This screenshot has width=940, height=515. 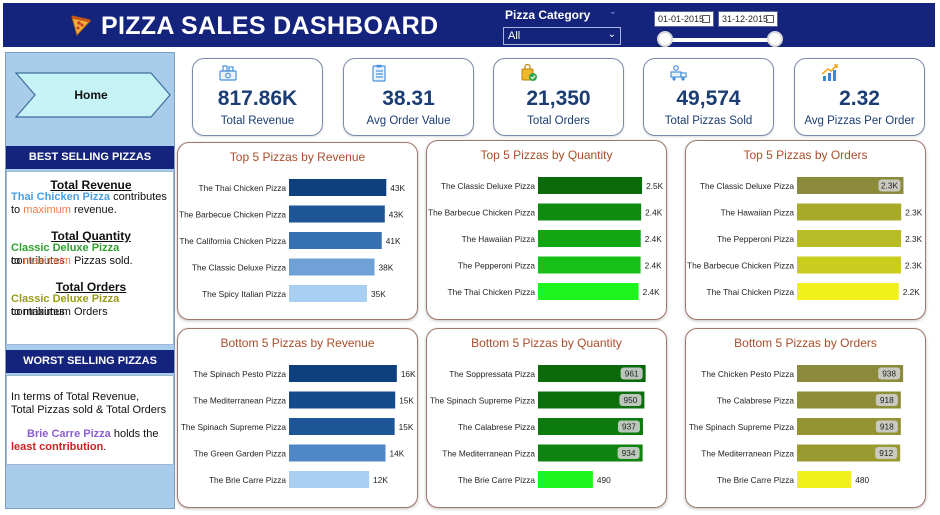 What do you see at coordinates (239, 374) in the screenshot?
I see `category-label: The Spinach Pesto Pizza` at bounding box center [239, 374].